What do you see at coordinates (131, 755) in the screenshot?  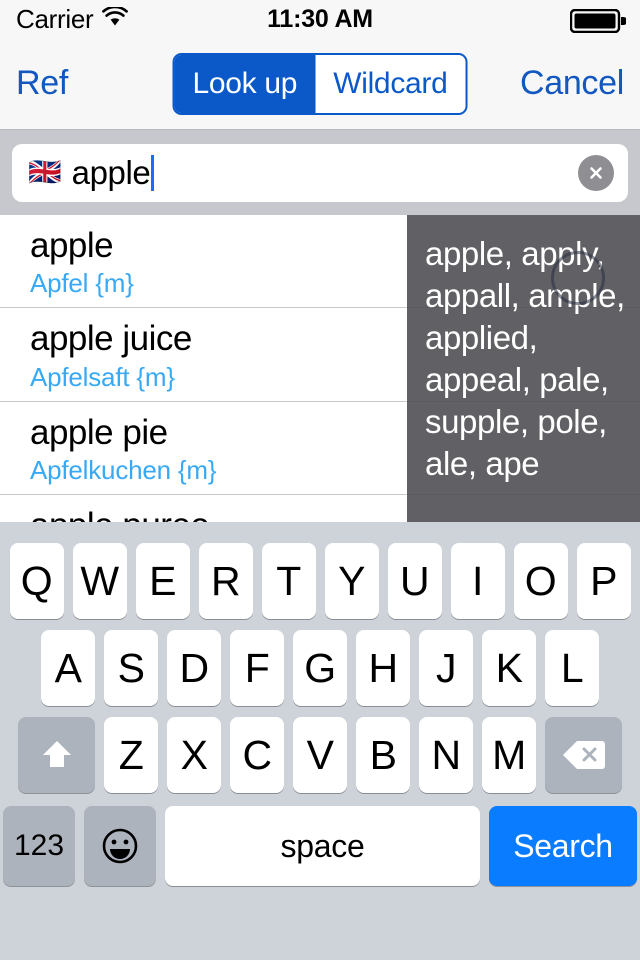 I see `key-z: Z` at bounding box center [131, 755].